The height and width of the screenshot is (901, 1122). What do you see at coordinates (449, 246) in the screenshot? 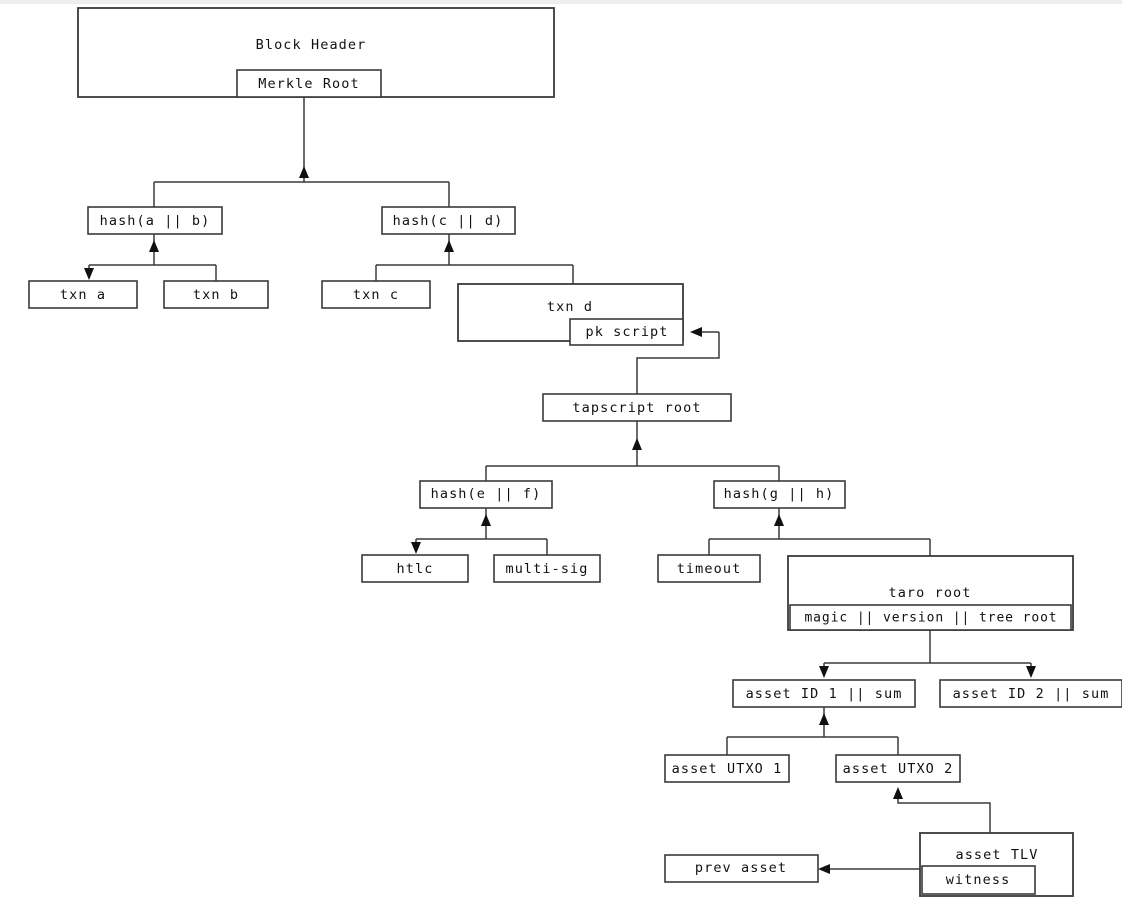
I see `arrowhead-into-hash-cd` at bounding box center [449, 246].